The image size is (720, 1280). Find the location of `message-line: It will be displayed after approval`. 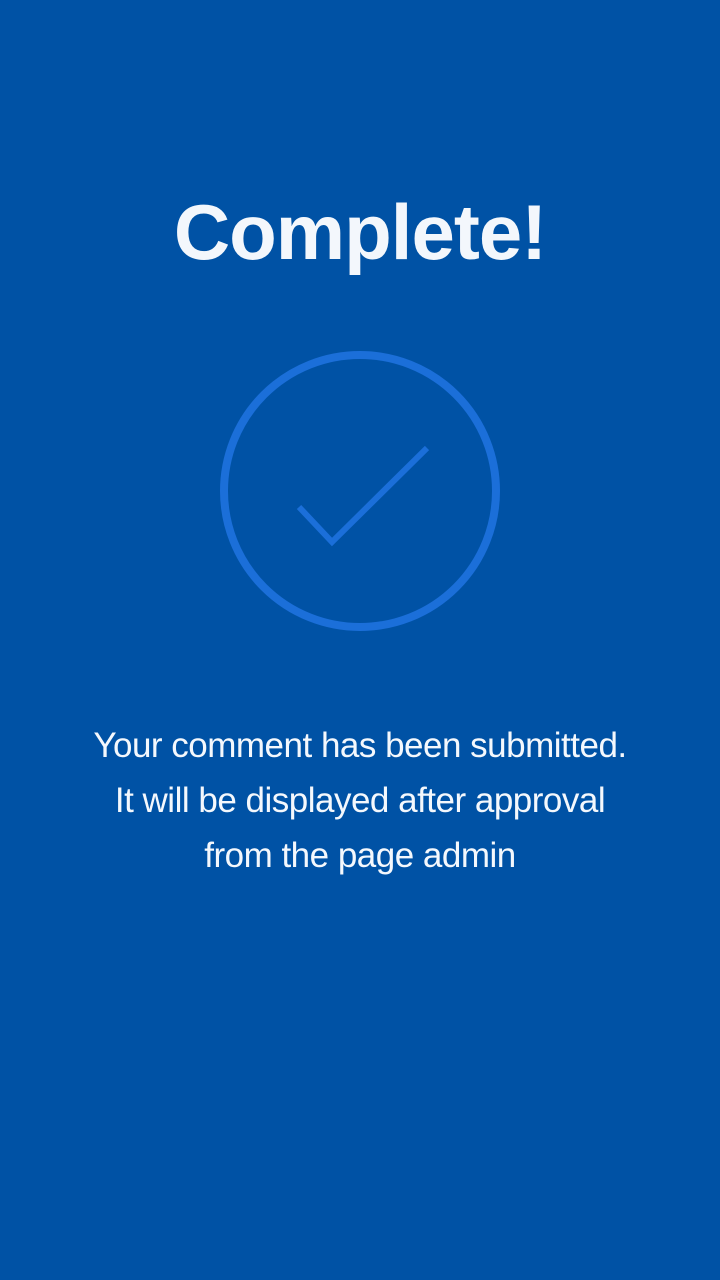

message-line: It will be displayed after approval is located at coordinates (360, 800).